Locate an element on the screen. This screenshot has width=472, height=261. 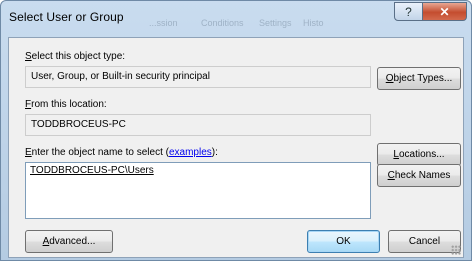
close-icon: ✕ is located at coordinates (444, 11).